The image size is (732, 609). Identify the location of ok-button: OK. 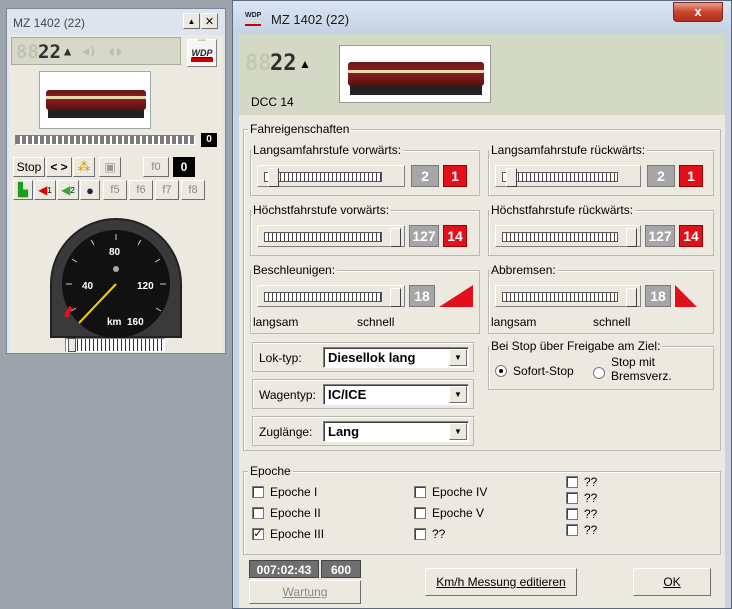
(672, 582).